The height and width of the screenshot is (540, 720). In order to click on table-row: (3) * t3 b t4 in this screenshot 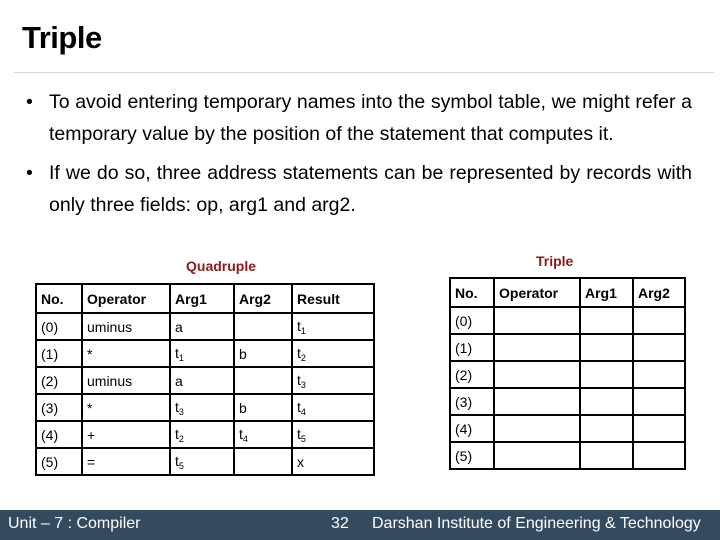, I will do `click(205, 407)`.